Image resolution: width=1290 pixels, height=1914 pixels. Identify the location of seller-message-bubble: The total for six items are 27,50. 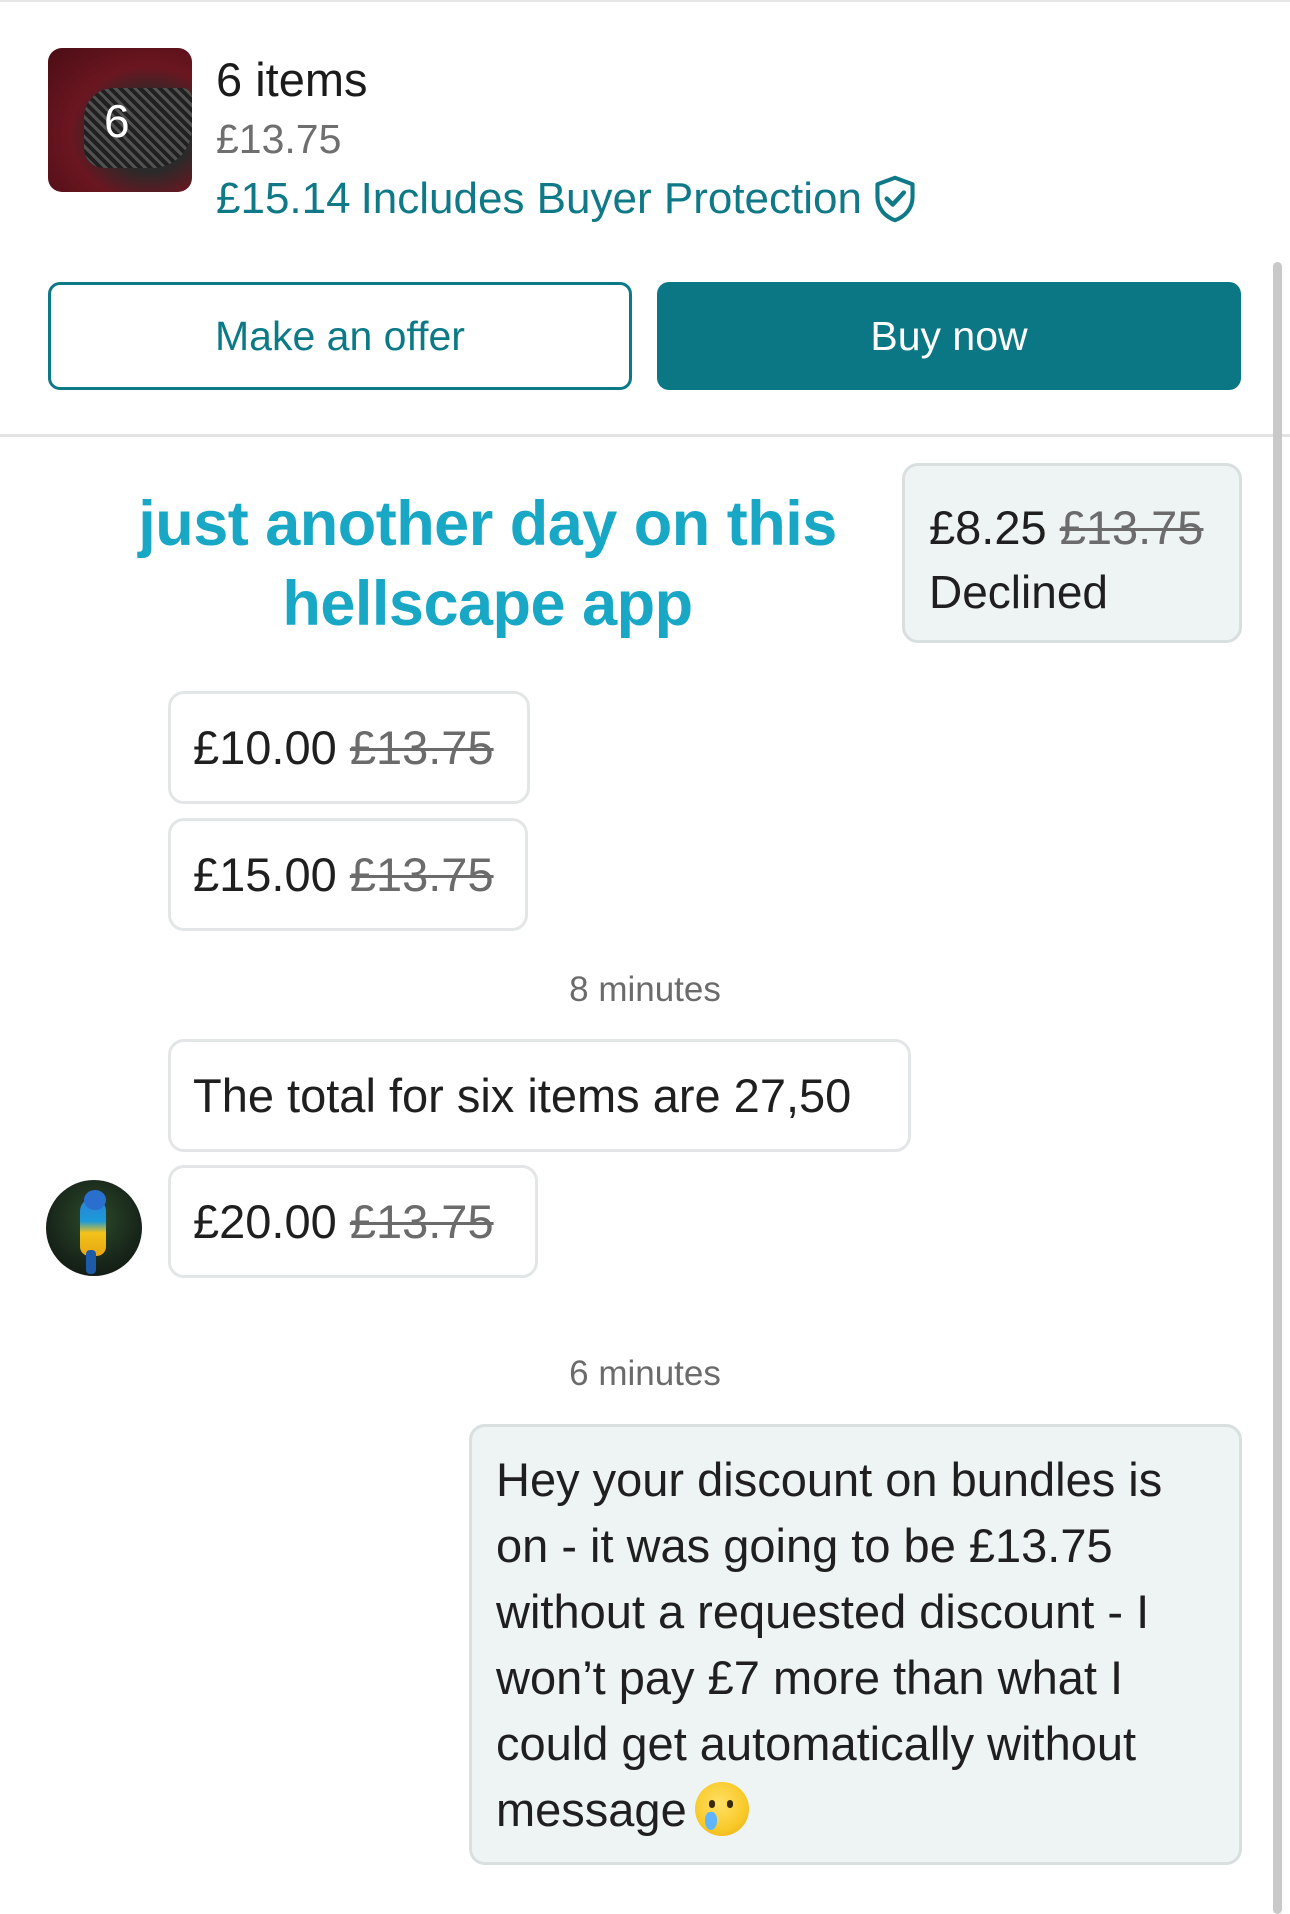
(539, 1095).